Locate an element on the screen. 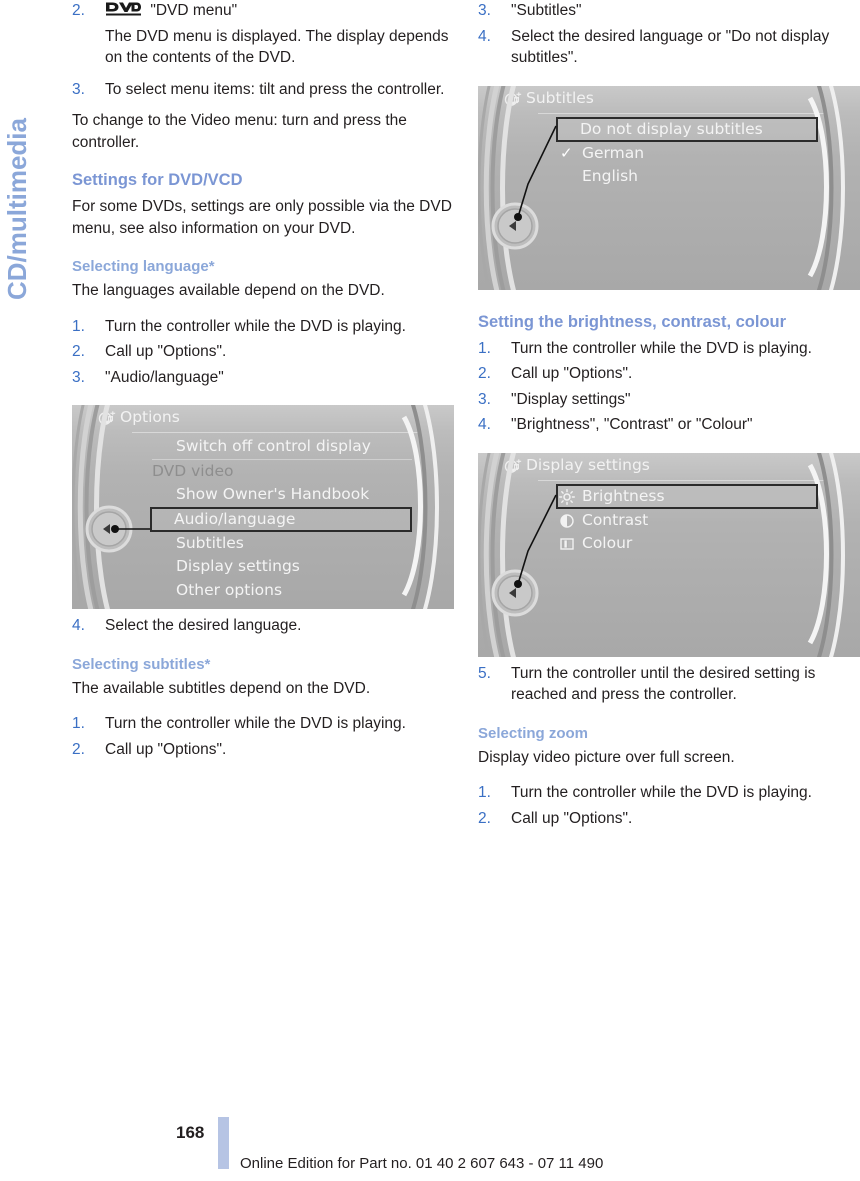  list-item: 4. Select the desired language. is located at coordinates (263, 626).